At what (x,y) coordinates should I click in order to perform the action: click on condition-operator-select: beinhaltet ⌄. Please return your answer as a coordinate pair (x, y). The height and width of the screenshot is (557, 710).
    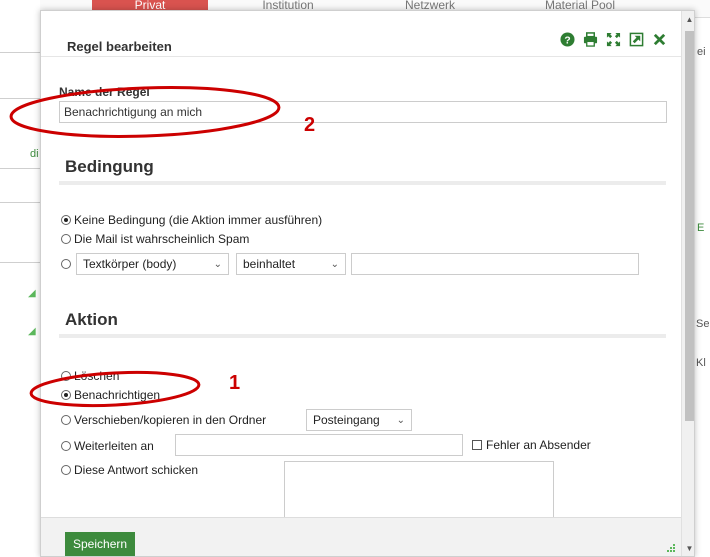
    Looking at the image, I should click on (291, 264).